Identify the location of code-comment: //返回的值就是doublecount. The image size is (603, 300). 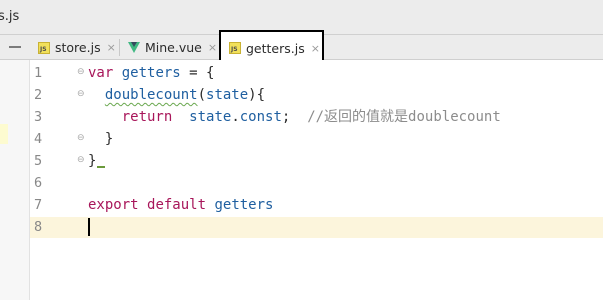
(395, 117).